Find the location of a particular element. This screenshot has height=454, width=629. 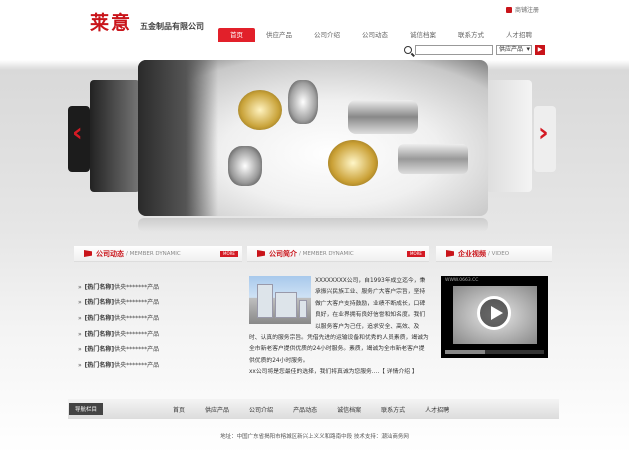

nav-home: 首页 is located at coordinates (236, 35).